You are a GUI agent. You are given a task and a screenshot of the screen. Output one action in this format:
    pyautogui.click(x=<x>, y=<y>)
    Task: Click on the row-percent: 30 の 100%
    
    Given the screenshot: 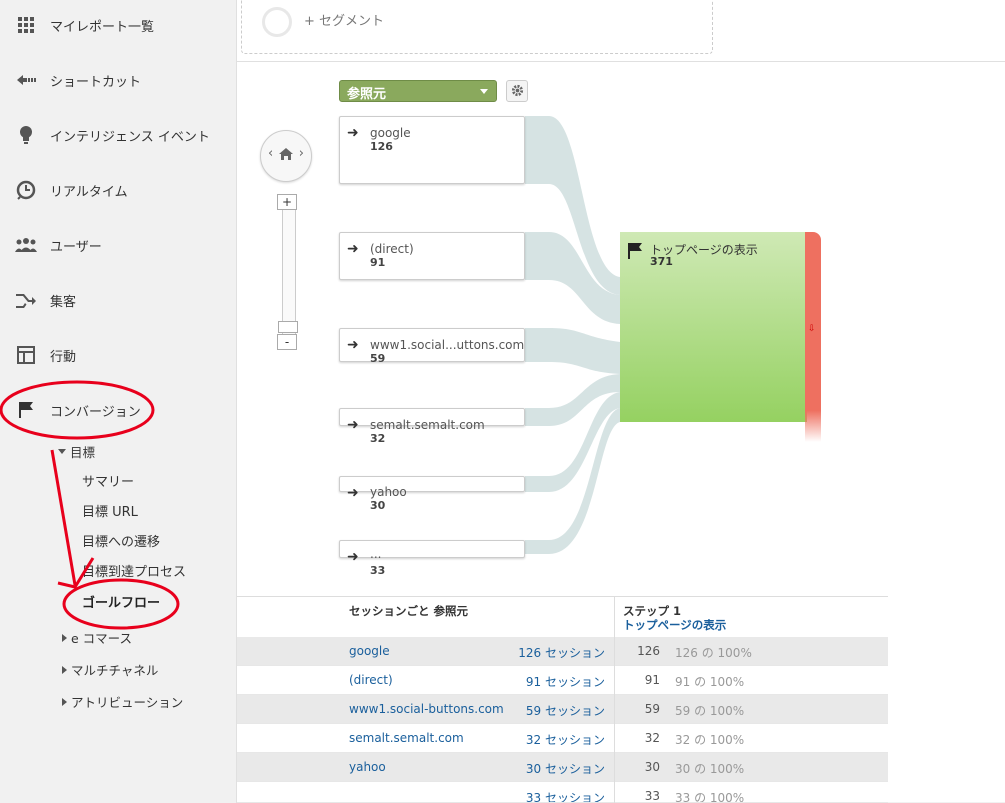 What is the action you would take?
    pyautogui.click(x=710, y=769)
    